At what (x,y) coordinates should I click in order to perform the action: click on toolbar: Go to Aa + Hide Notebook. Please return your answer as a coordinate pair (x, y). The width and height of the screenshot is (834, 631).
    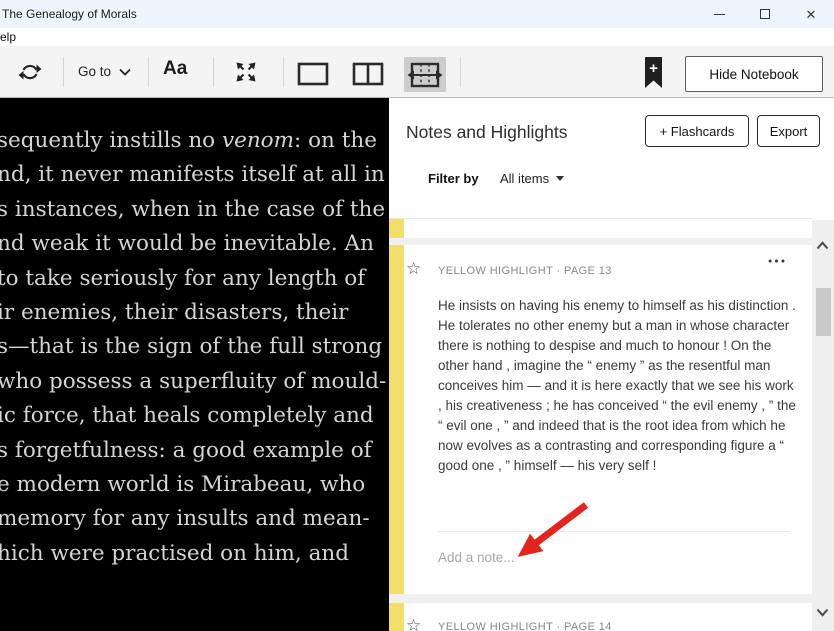
    Looking at the image, I should click on (417, 72).